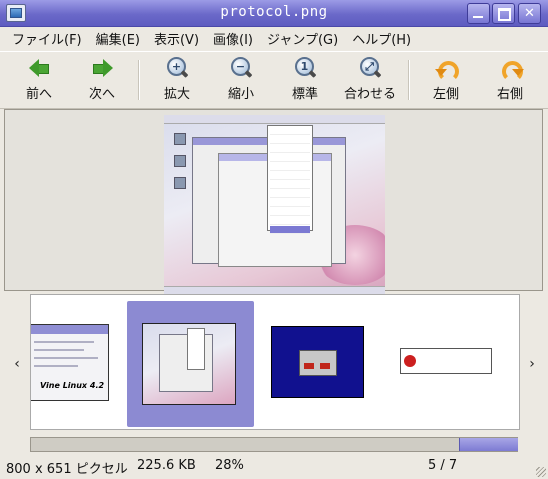 The image size is (548, 479). What do you see at coordinates (532, 364) in the screenshot?
I see `chevron-right-icon: ›` at bounding box center [532, 364].